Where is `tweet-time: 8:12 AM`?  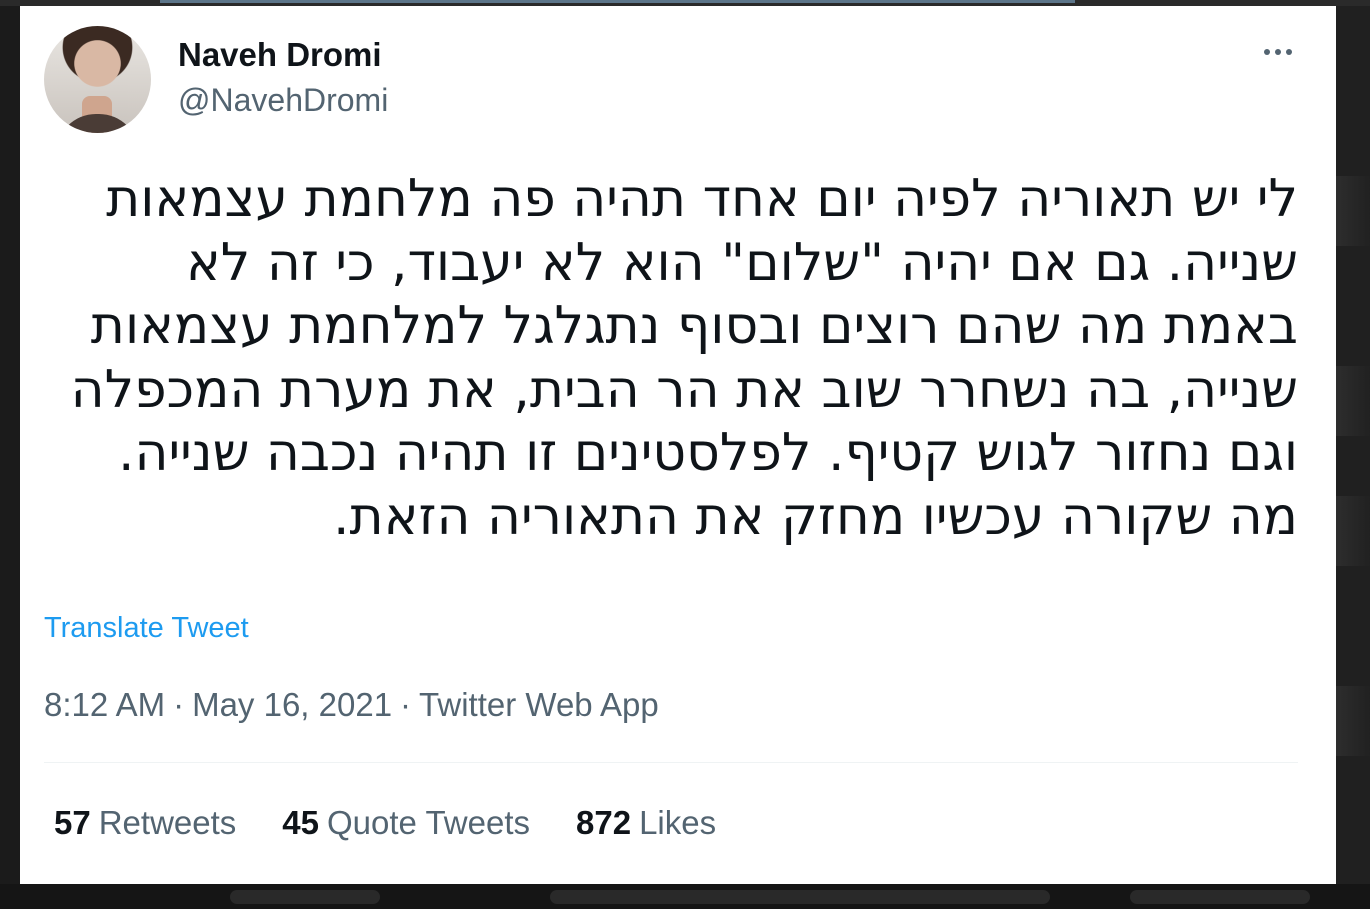 tweet-time: 8:12 AM is located at coordinates (104, 704).